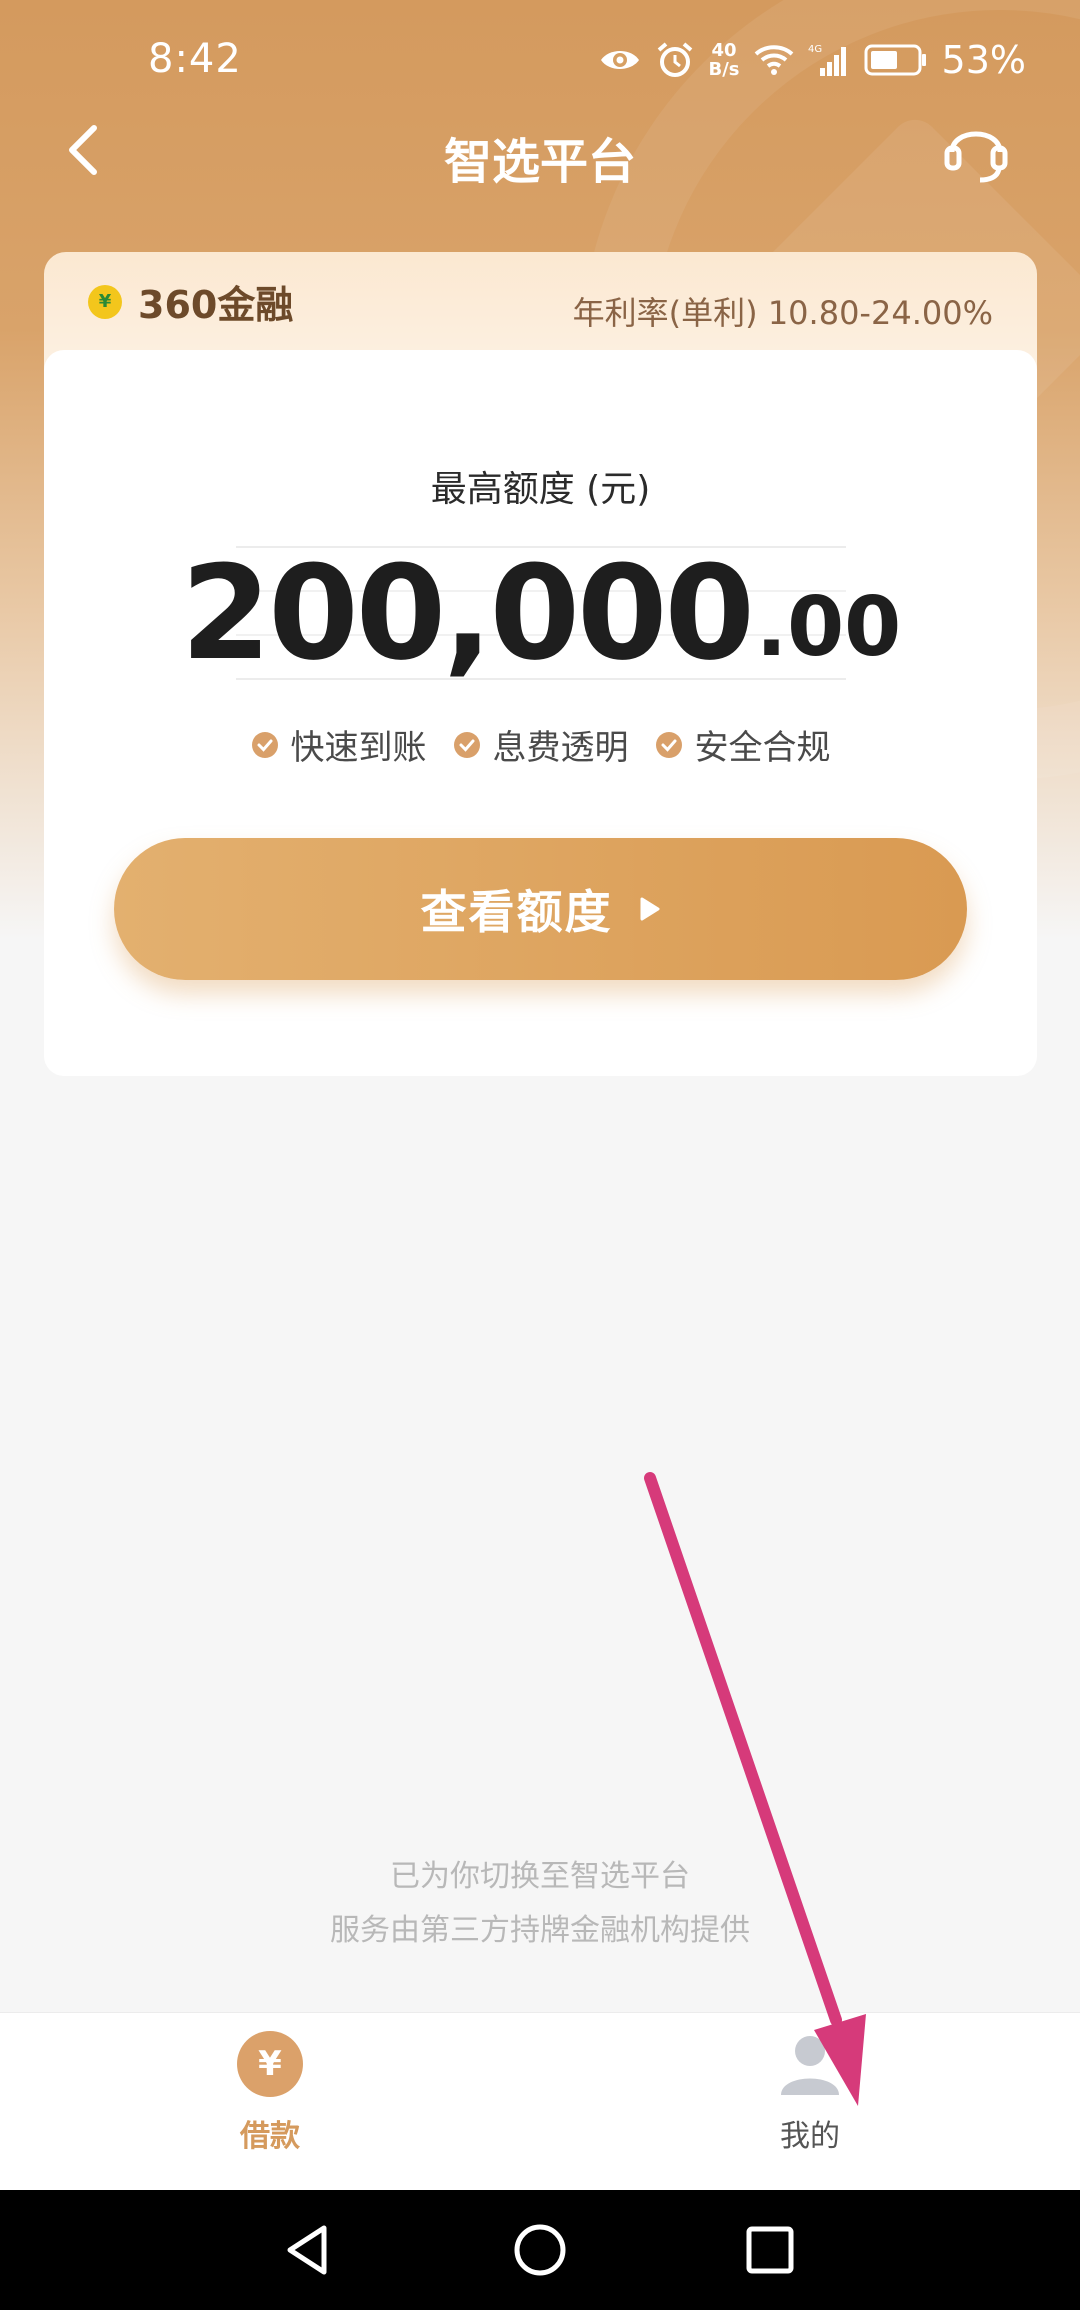 The width and height of the screenshot is (1080, 2310). What do you see at coordinates (895, 60) in the screenshot?
I see `battery-icon` at bounding box center [895, 60].